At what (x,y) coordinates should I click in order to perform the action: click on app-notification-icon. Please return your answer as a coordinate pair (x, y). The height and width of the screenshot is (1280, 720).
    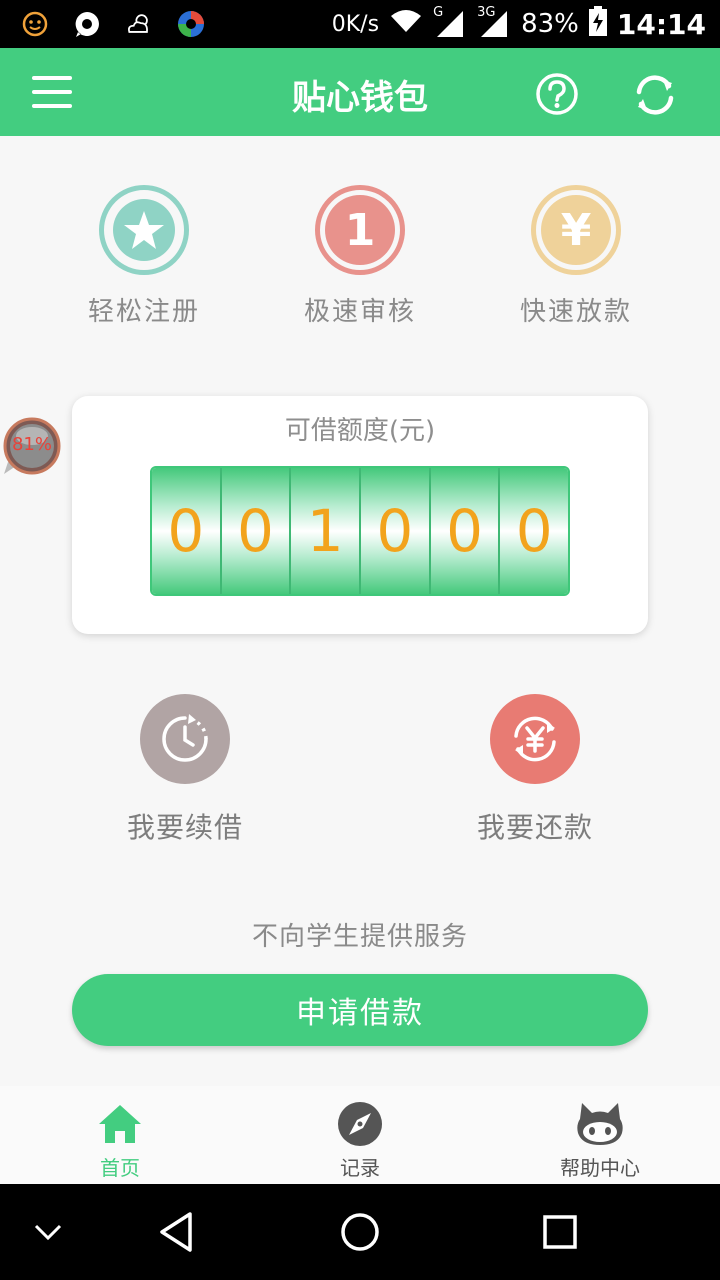
    Looking at the image, I should click on (191, 24).